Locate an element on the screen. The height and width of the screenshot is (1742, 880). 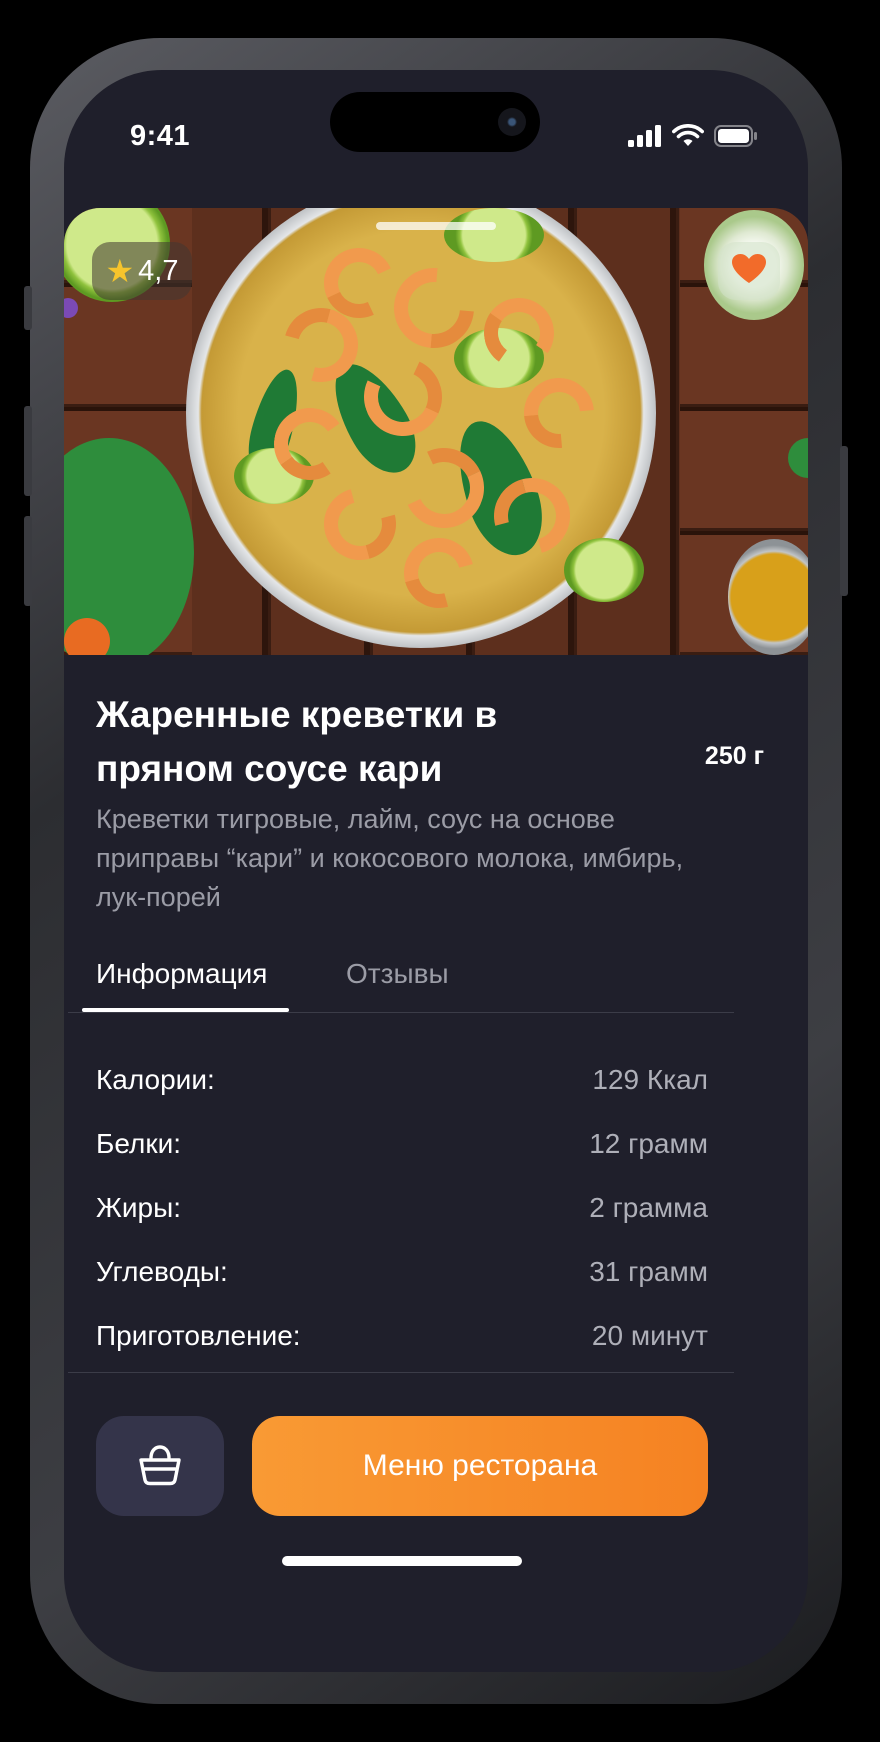
heart-icon is located at coordinates (749, 271).